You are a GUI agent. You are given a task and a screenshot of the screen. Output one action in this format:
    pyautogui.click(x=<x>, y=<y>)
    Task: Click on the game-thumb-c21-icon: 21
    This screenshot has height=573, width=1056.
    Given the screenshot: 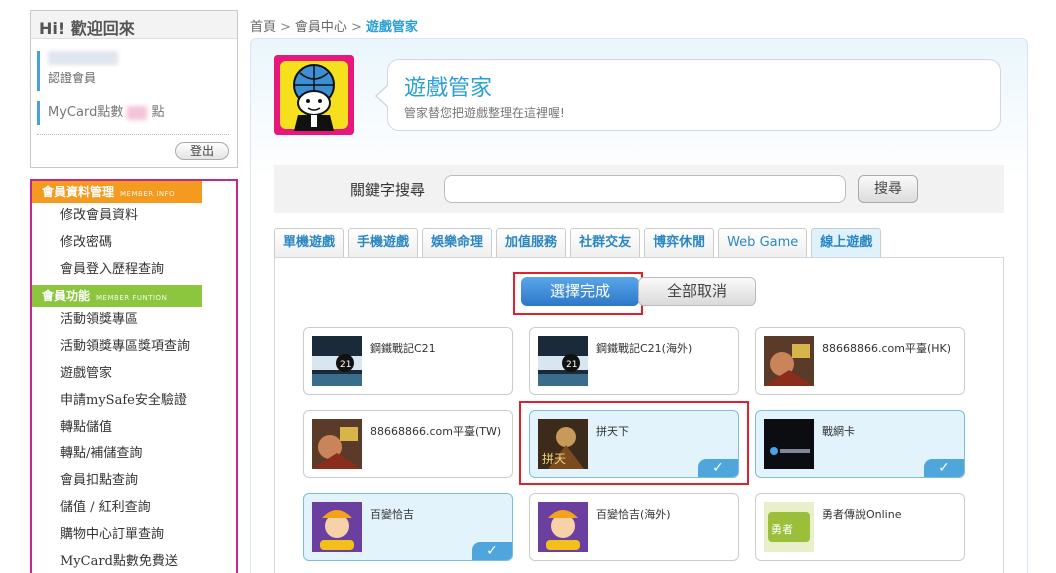 What is the action you would take?
    pyautogui.click(x=337, y=361)
    